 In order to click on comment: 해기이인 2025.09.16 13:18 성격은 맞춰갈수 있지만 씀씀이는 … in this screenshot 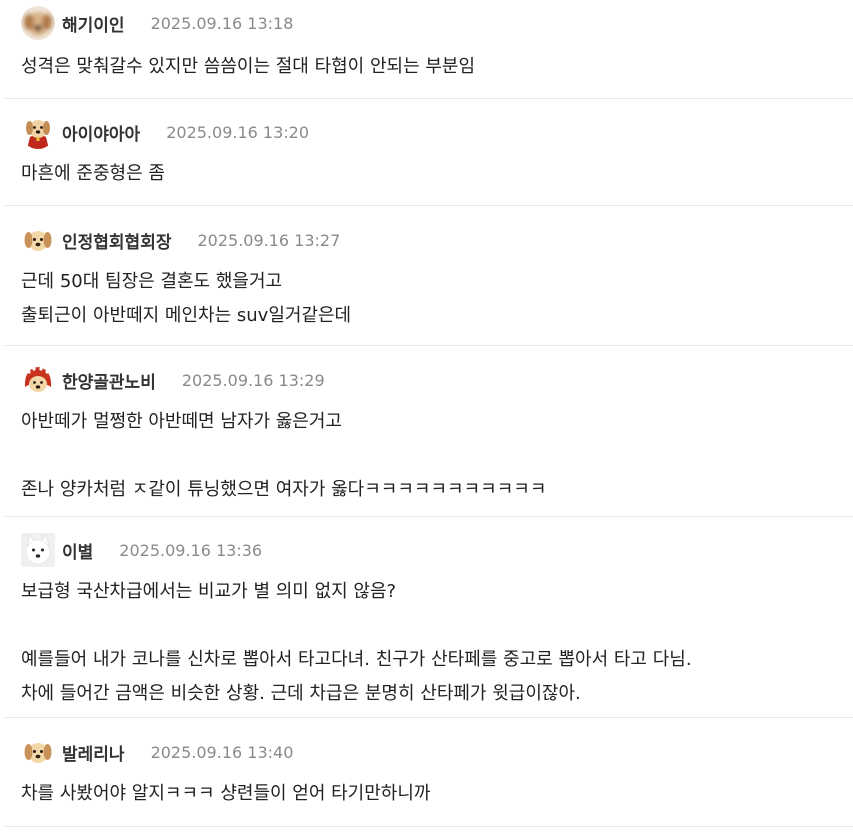, I will do `click(429, 52)`.